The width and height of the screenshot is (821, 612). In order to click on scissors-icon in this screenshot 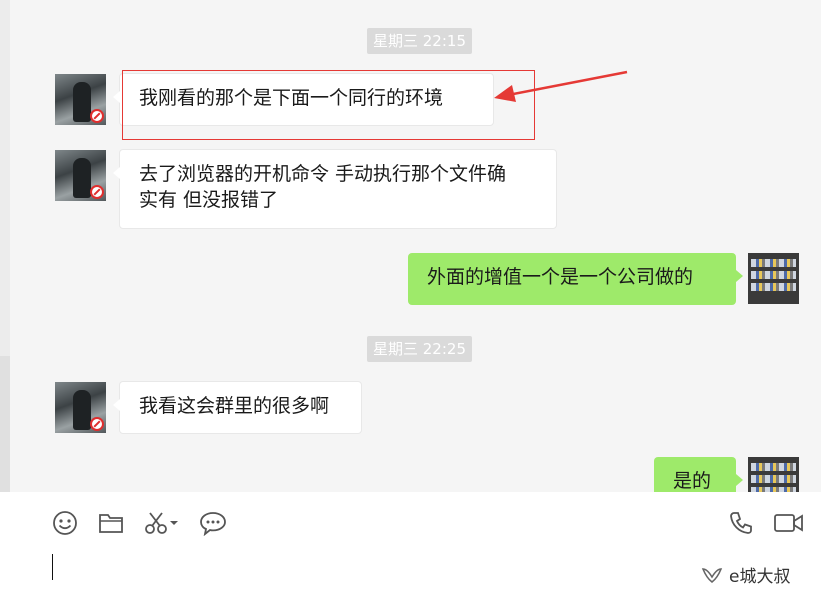, I will do `click(162, 523)`.